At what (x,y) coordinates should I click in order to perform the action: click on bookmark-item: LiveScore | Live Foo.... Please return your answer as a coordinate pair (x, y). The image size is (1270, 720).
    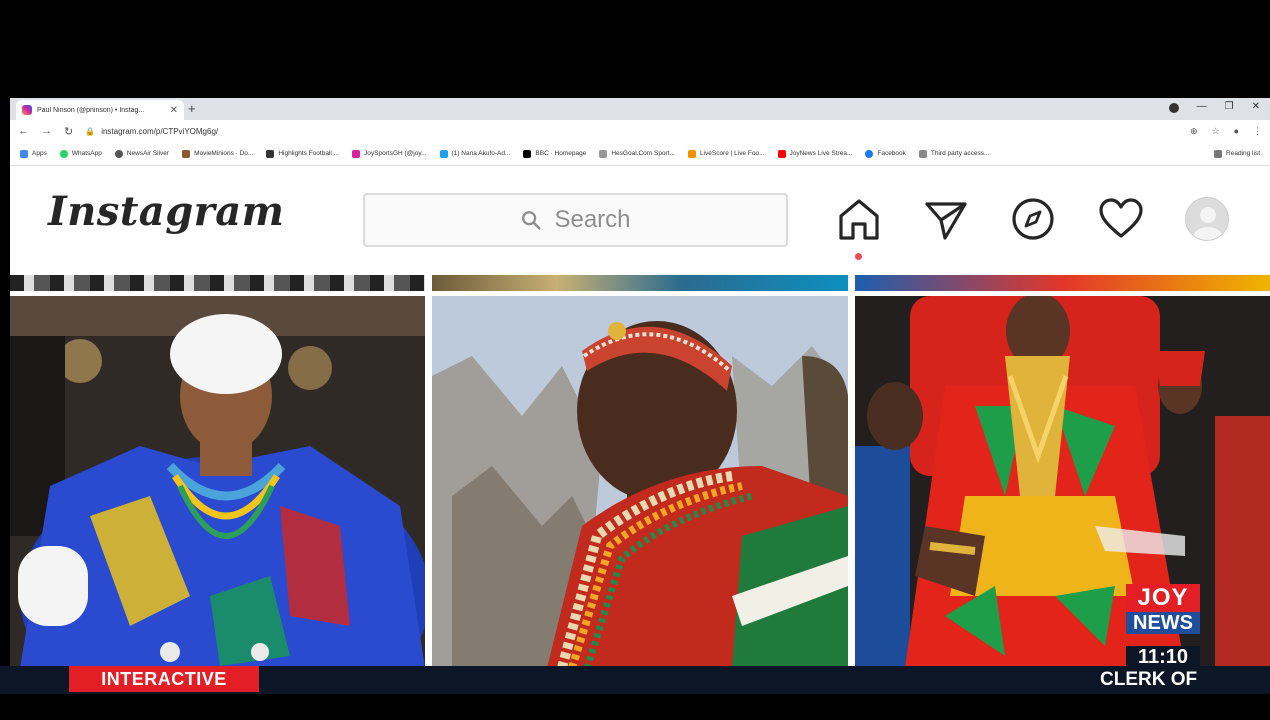
    Looking at the image, I should click on (726, 153).